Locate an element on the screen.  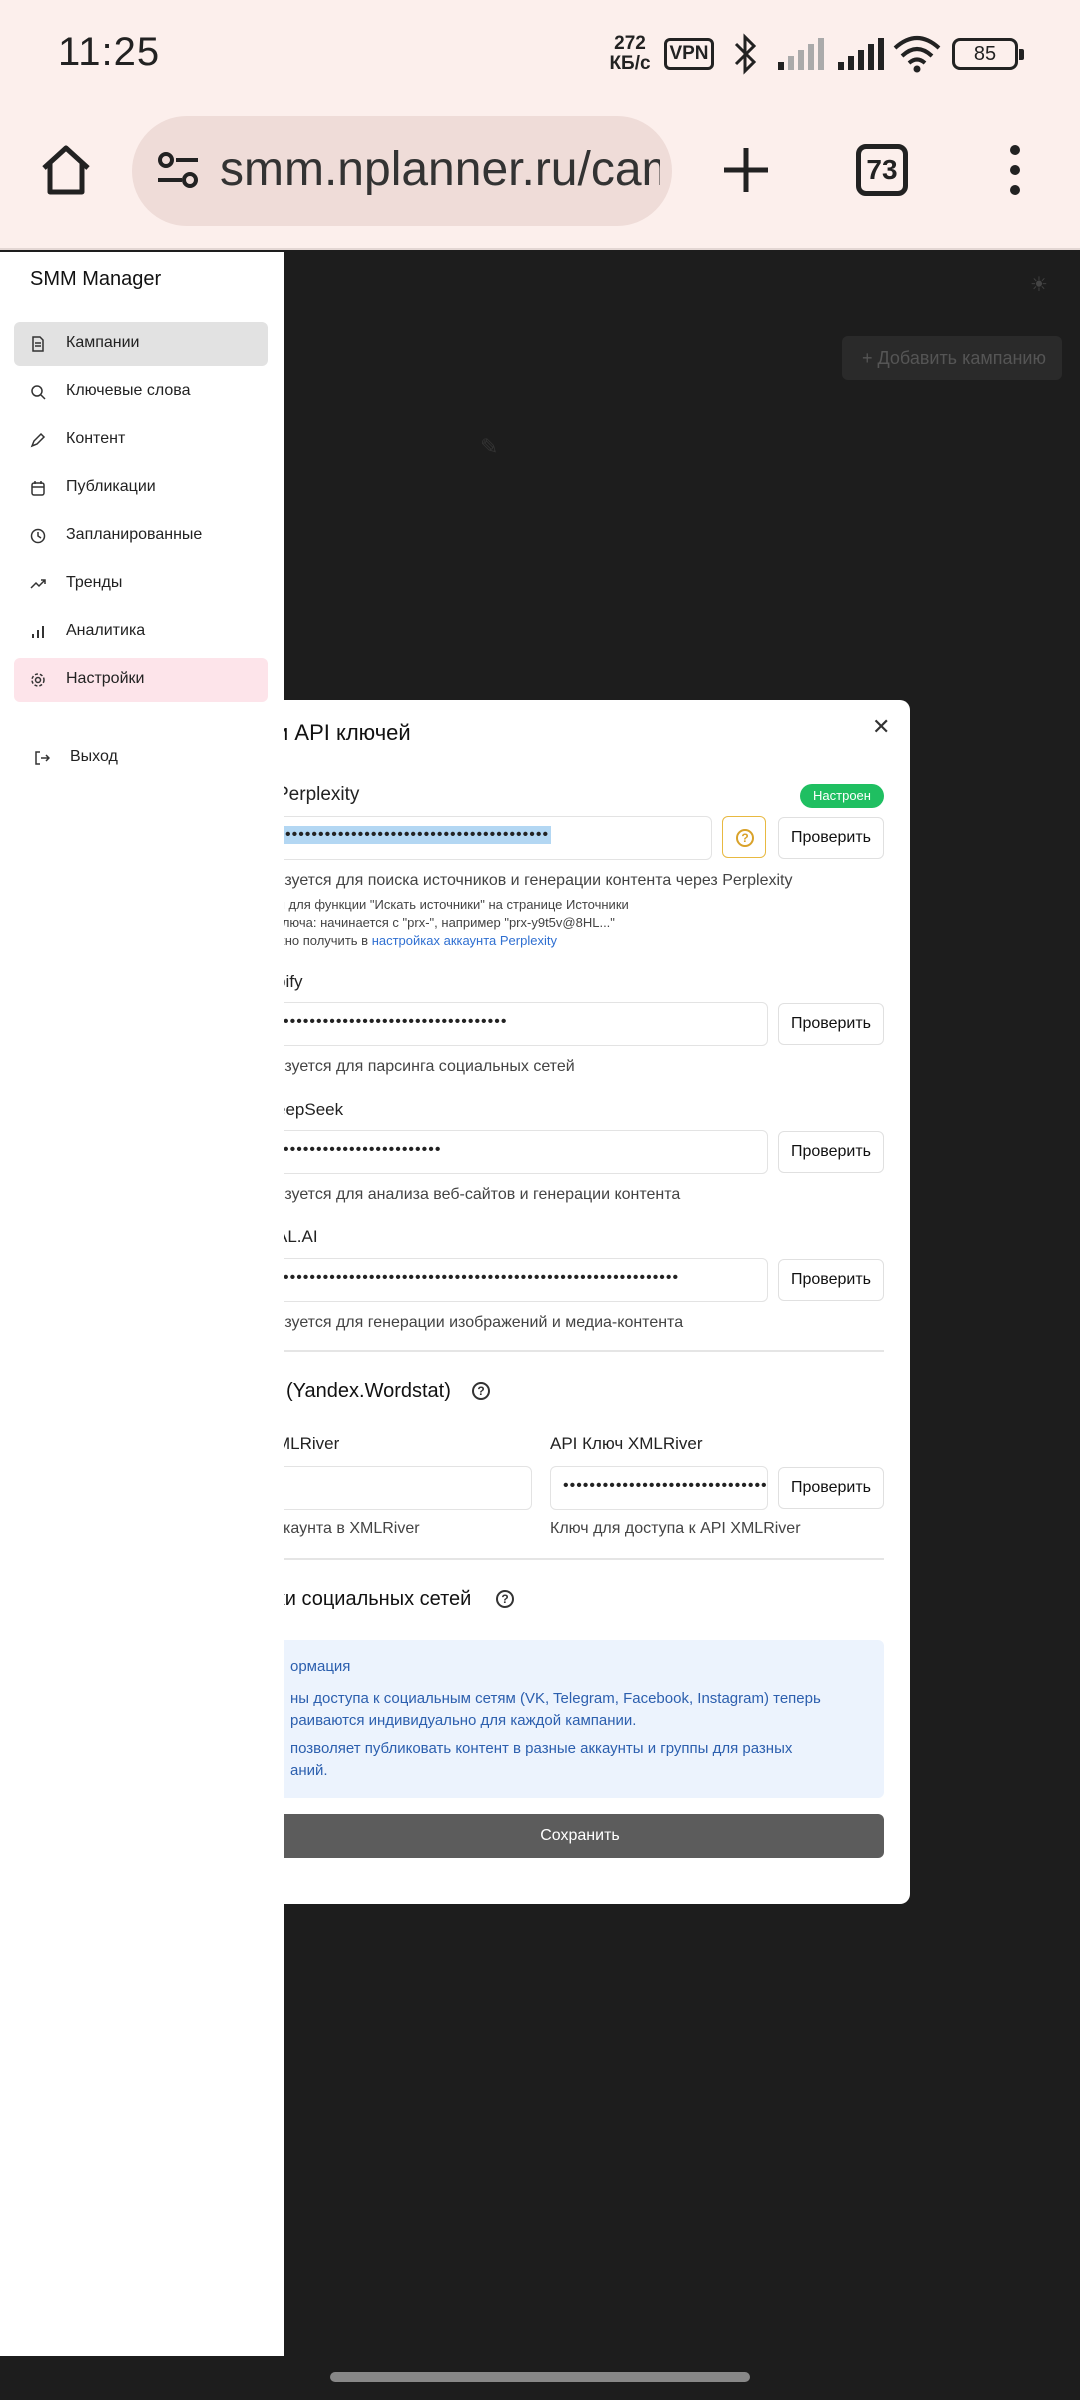
sidebar-item-label: Аналитика is located at coordinates (106, 630).